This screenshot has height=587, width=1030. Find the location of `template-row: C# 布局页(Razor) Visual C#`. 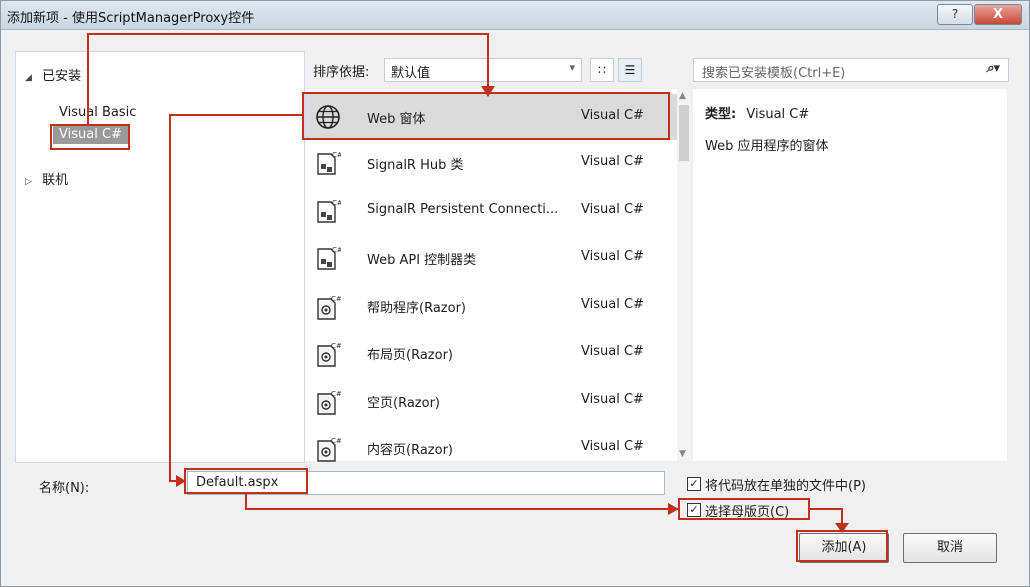

template-row: C# 布局页(Razor) Visual C# is located at coordinates (491, 353).